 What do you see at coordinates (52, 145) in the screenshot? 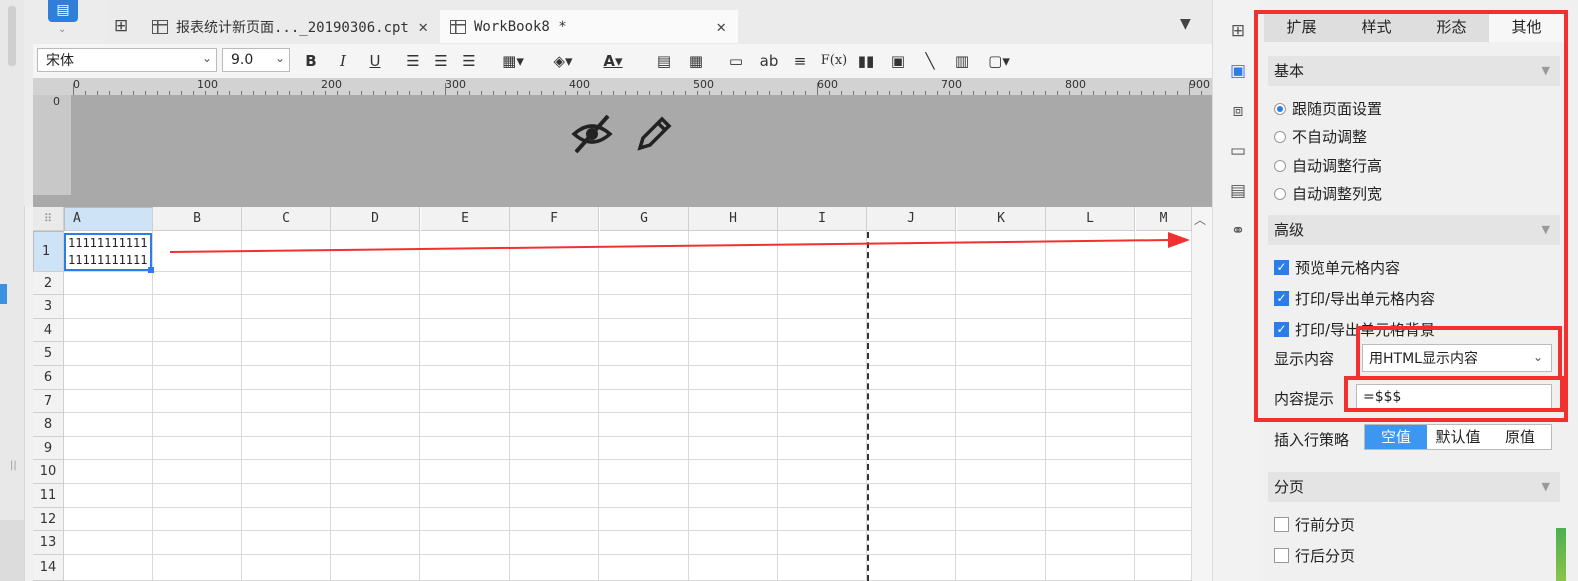
I see `vertical-ruler: 0` at bounding box center [52, 145].